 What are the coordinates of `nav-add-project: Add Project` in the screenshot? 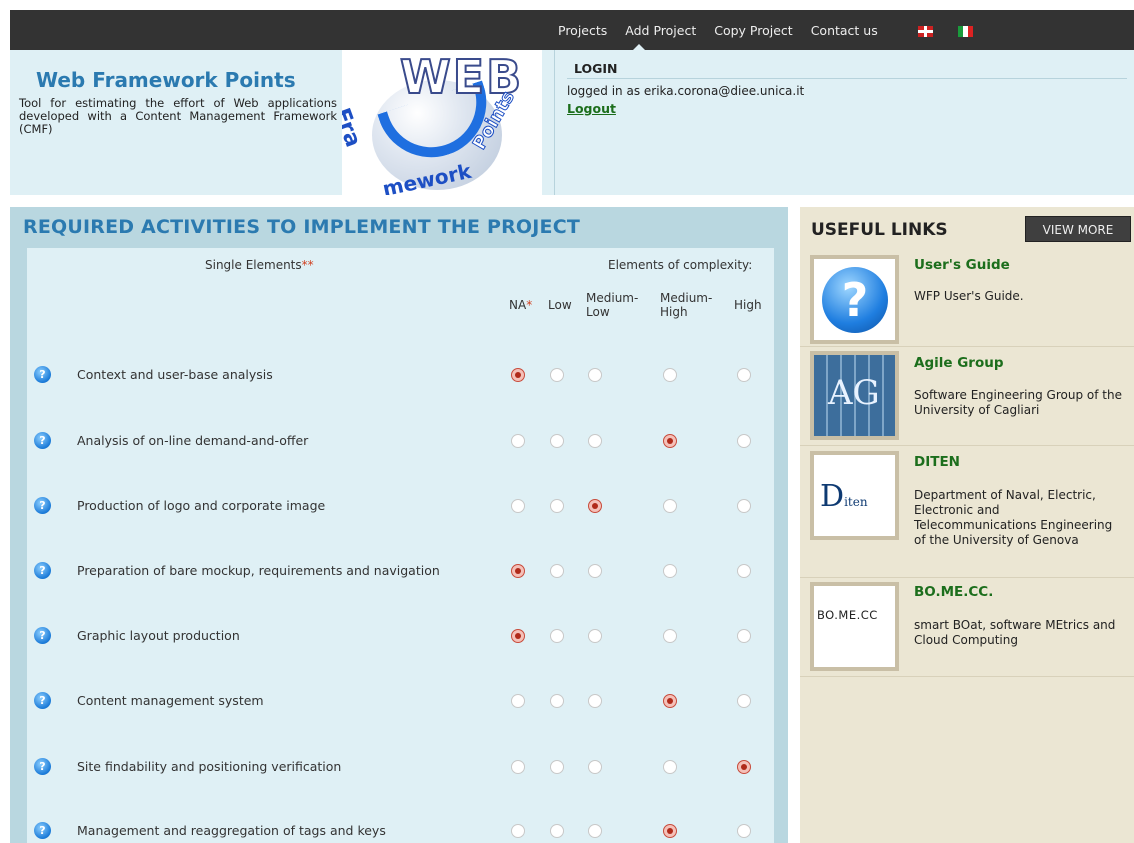 It's located at (660, 30).